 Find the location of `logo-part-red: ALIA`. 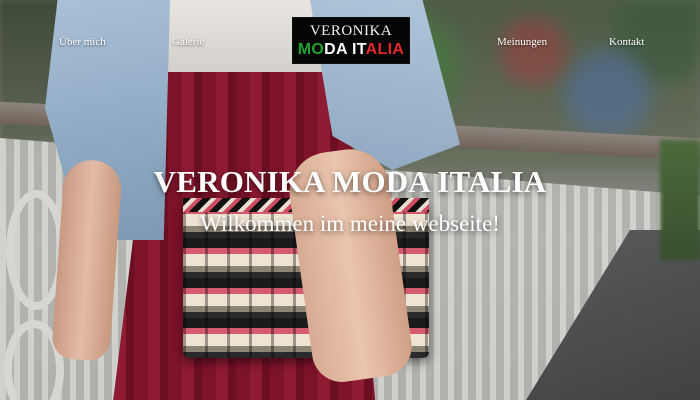

logo-part-red: ALIA is located at coordinates (385, 49).